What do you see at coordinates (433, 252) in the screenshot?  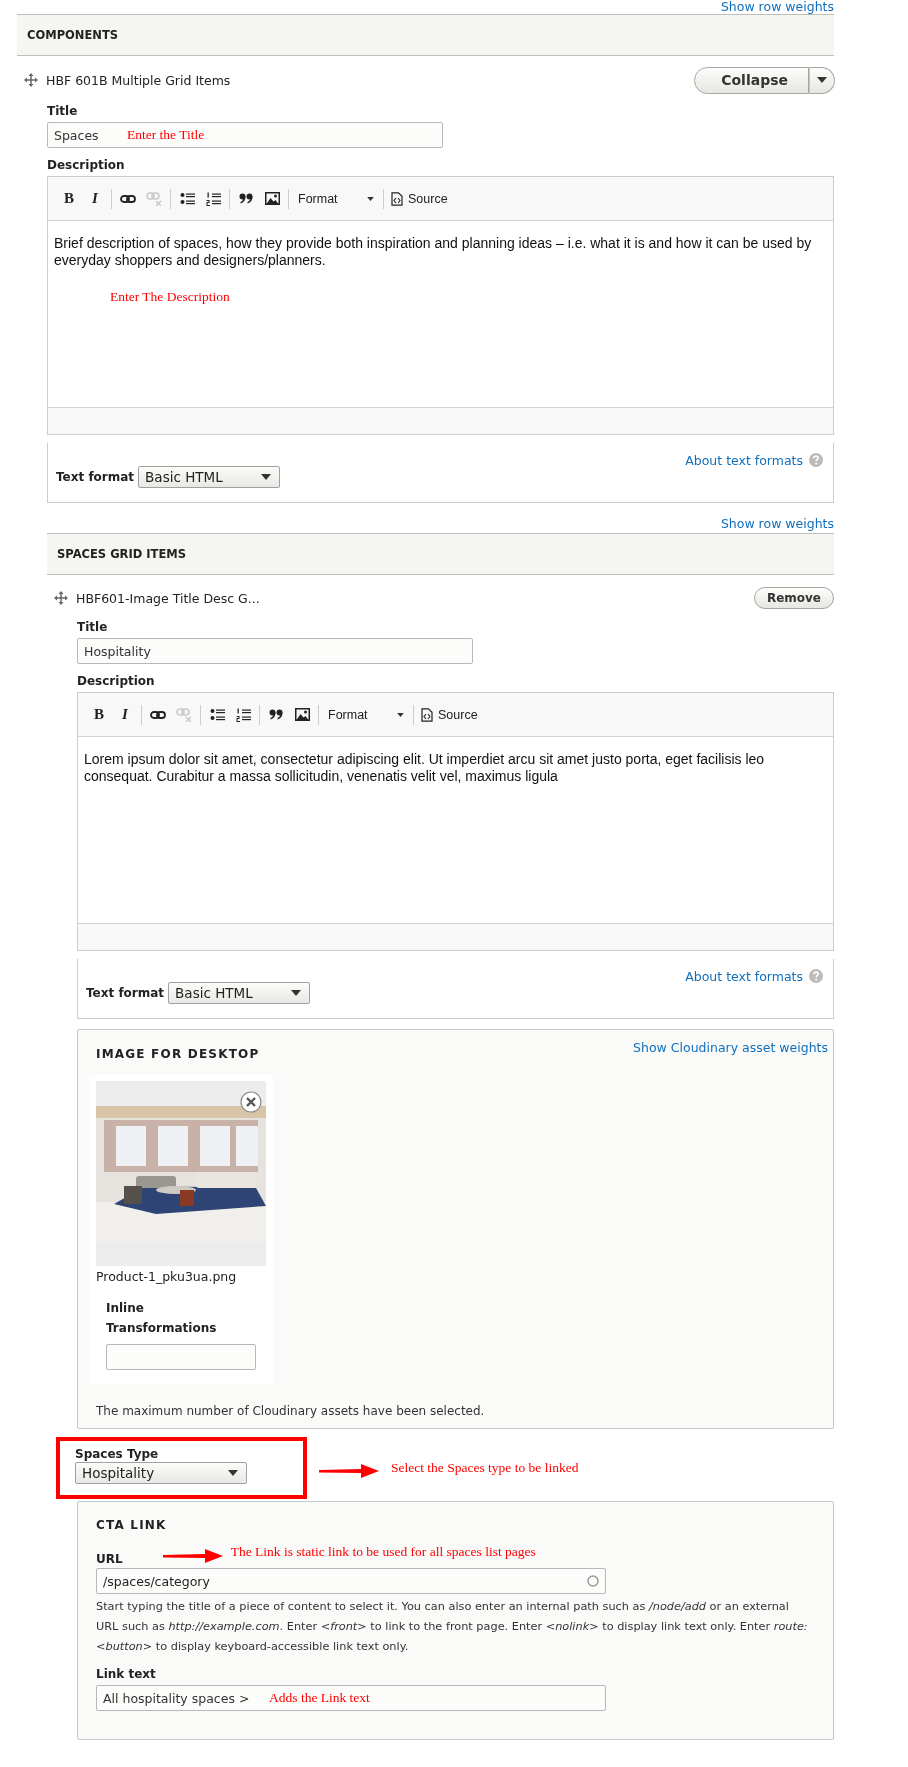 I see `editor-text: Brief description of spaces, how they provide both inspiration and planning ideas – i.e. what it is and how it can be used by everyday shoppers and designers/planners.` at bounding box center [433, 252].